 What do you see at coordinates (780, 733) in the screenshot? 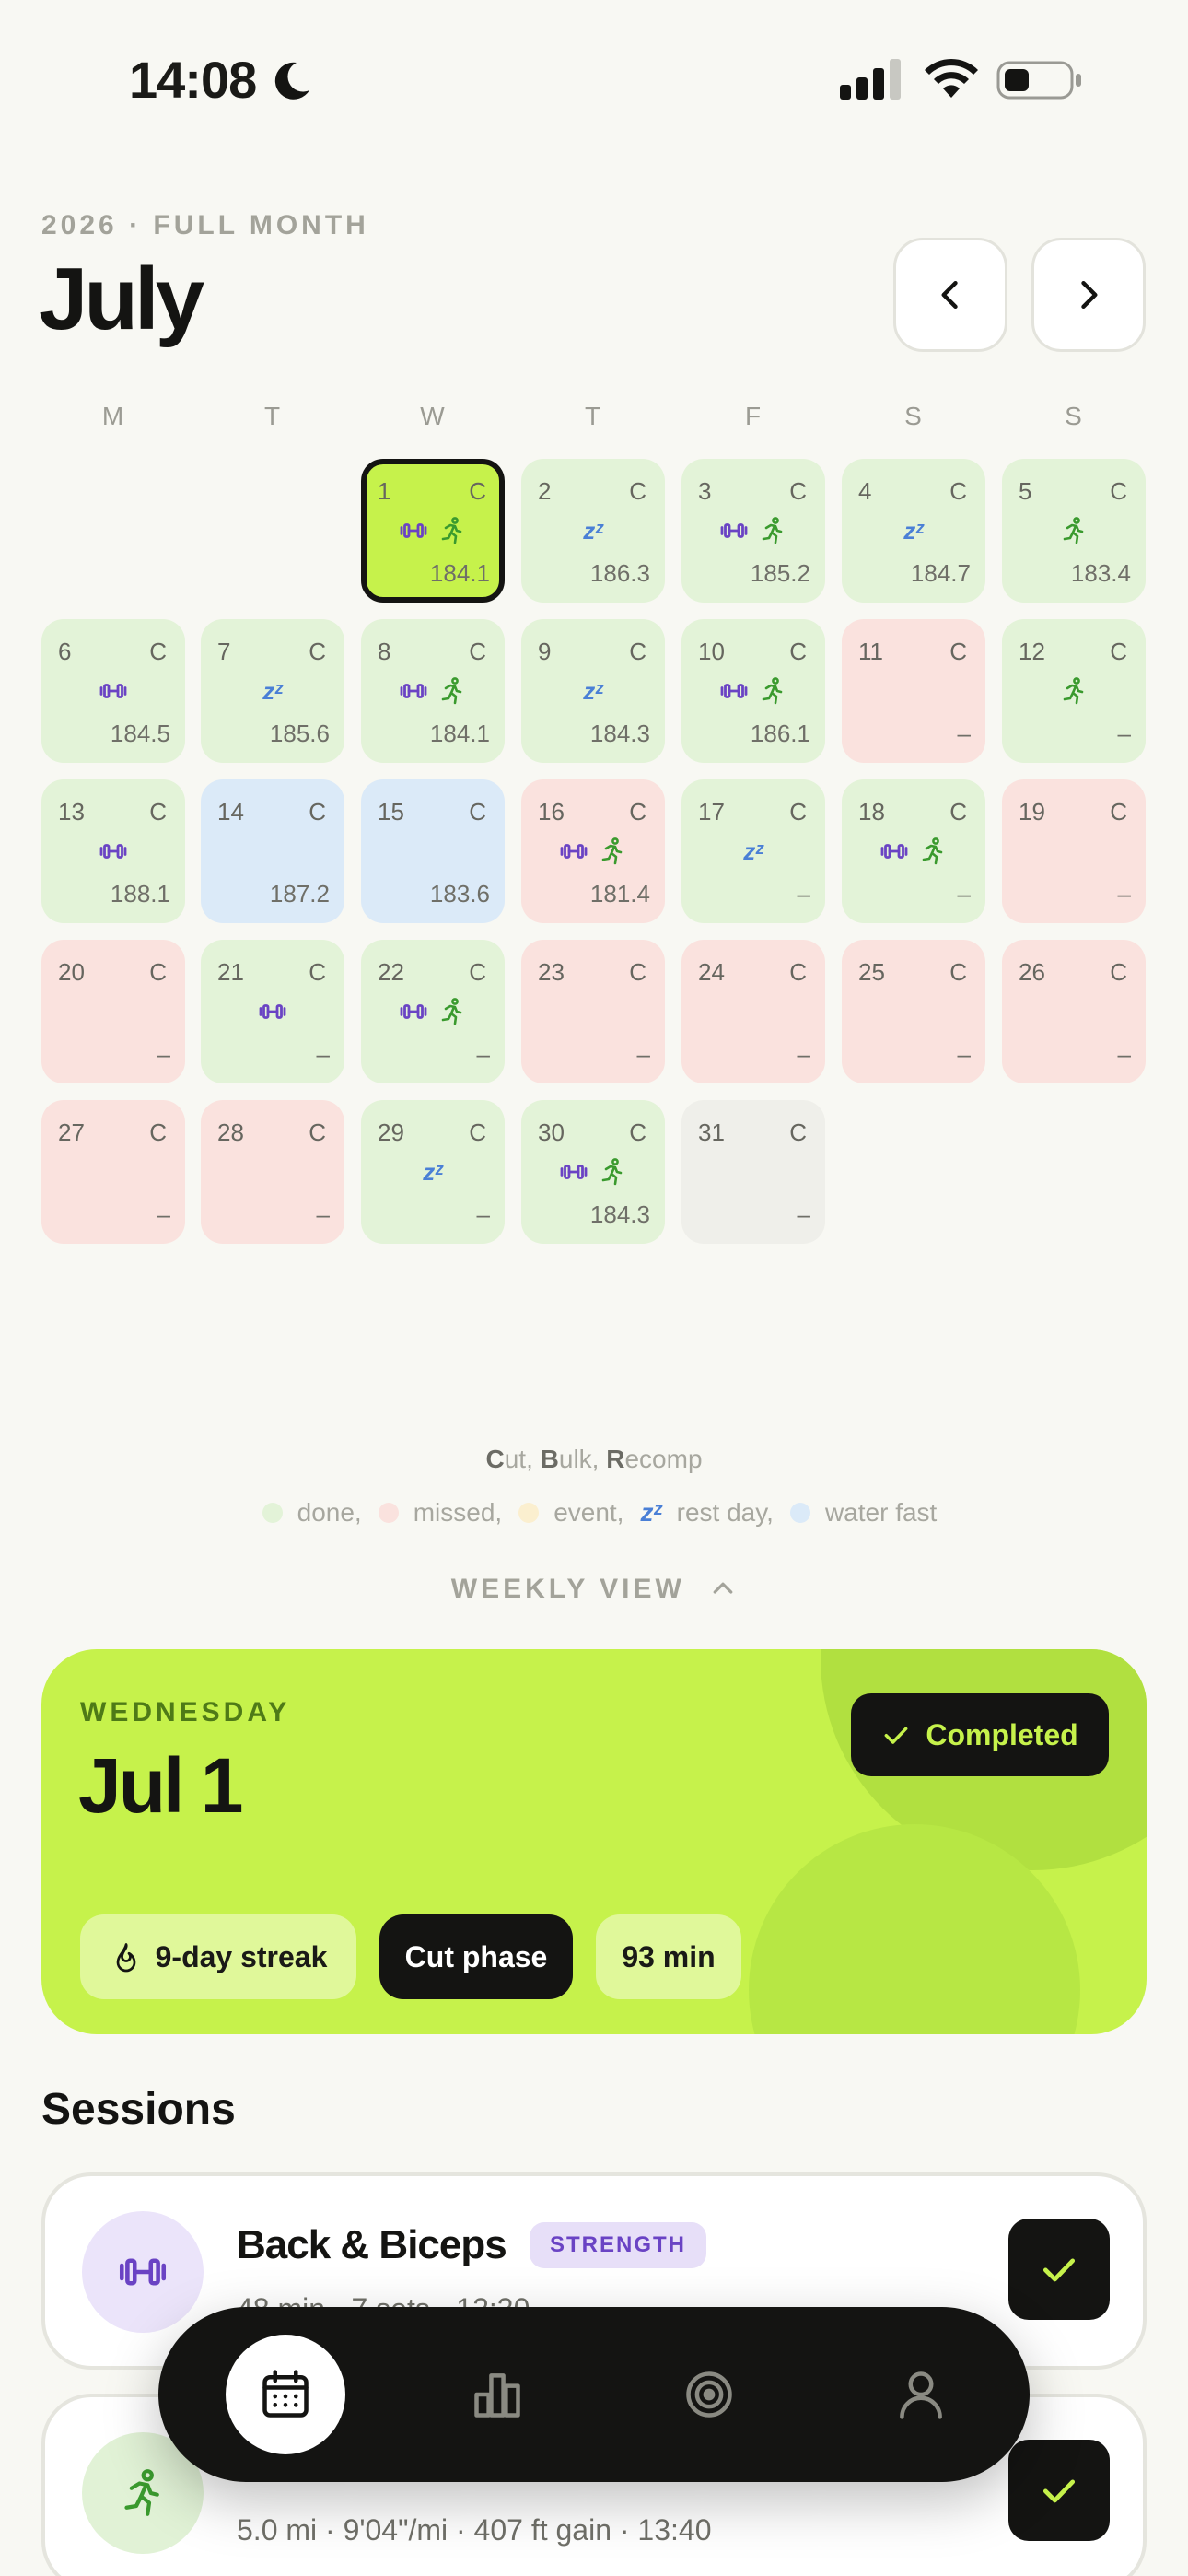
I see `day-weight: 186.1` at bounding box center [780, 733].